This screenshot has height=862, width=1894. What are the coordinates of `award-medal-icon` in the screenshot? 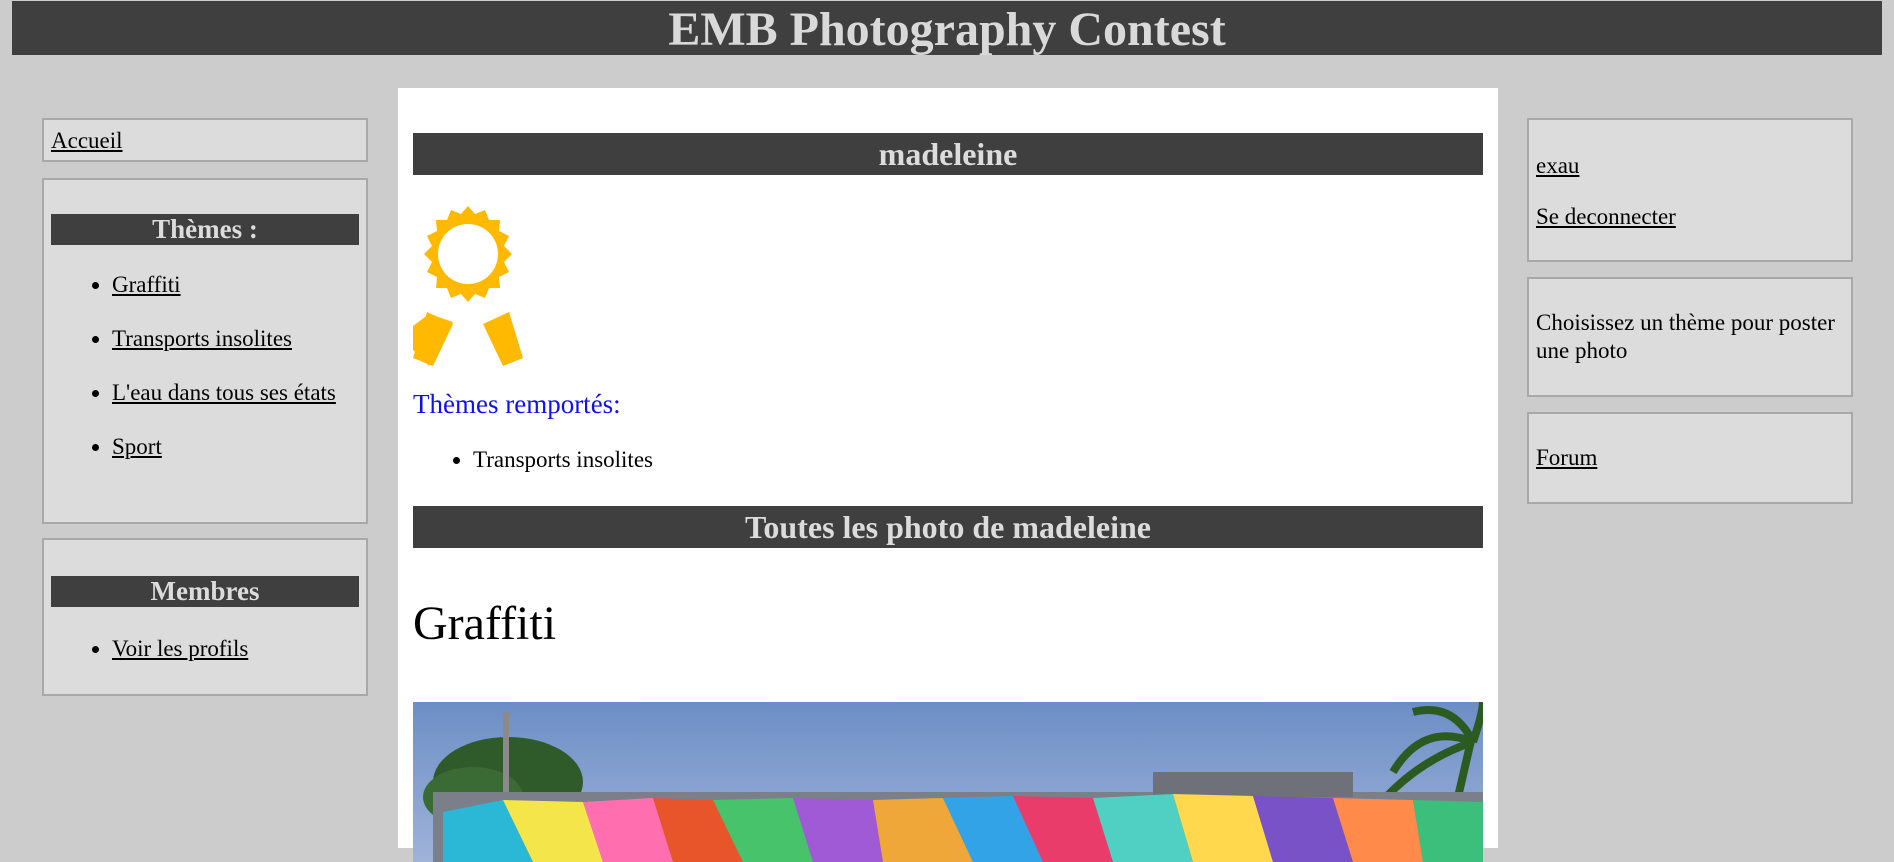 It's located at (468, 286).